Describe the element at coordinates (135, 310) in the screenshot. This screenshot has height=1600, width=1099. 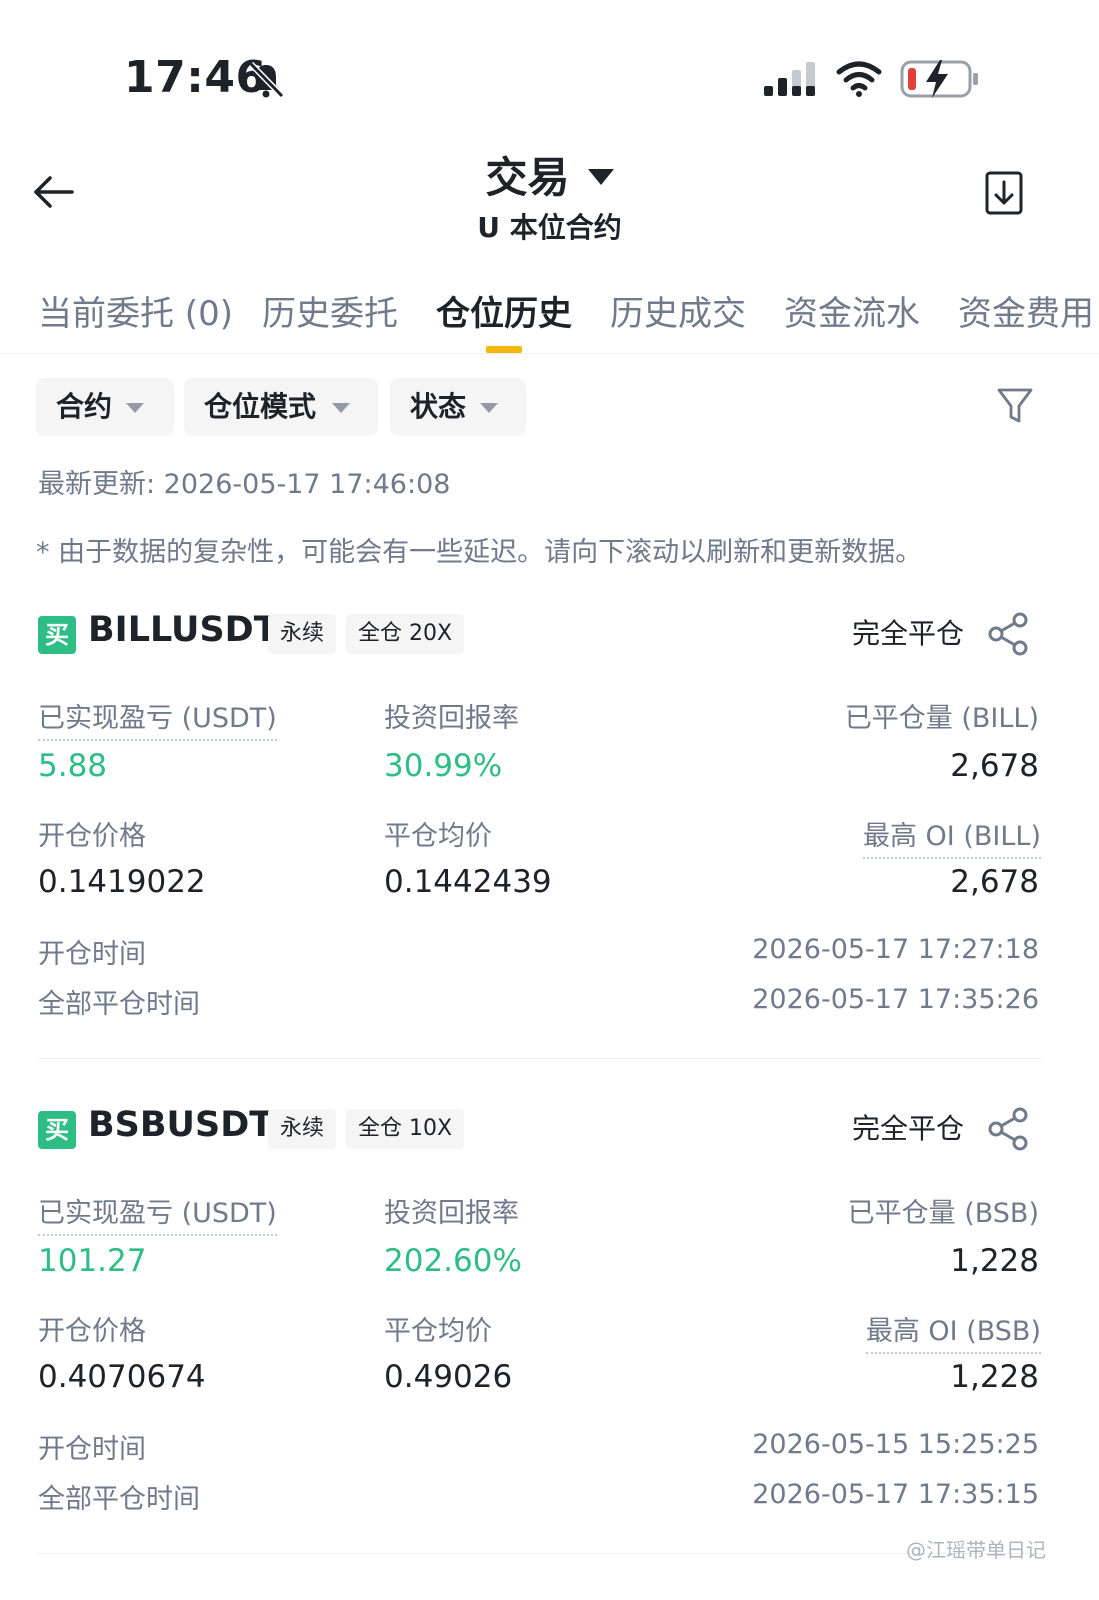
I see `tab-open-orders: 当前委托 (0)` at that location.